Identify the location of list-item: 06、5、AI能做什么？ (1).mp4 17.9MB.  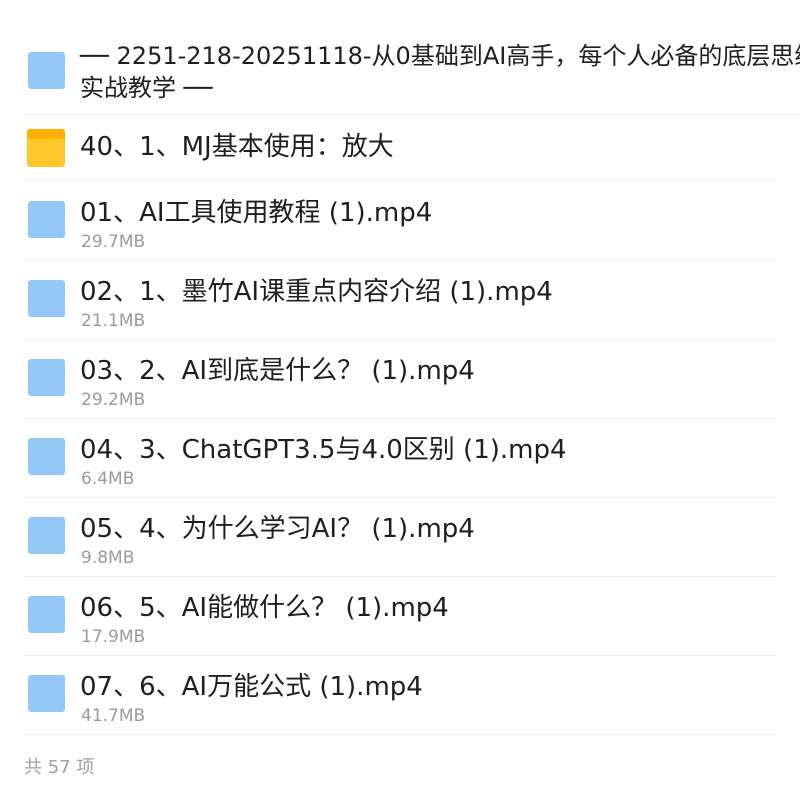
(400, 616).